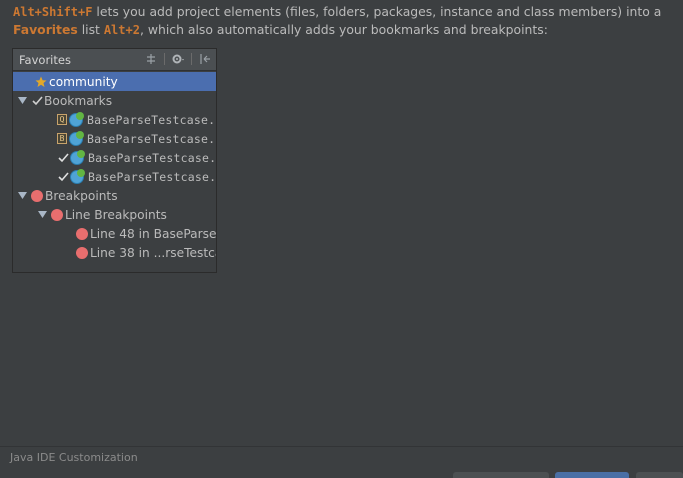 The height and width of the screenshot is (478, 683). I want to click on breakpoint-item: Line 48 in BaseParseT, so click(115, 233).